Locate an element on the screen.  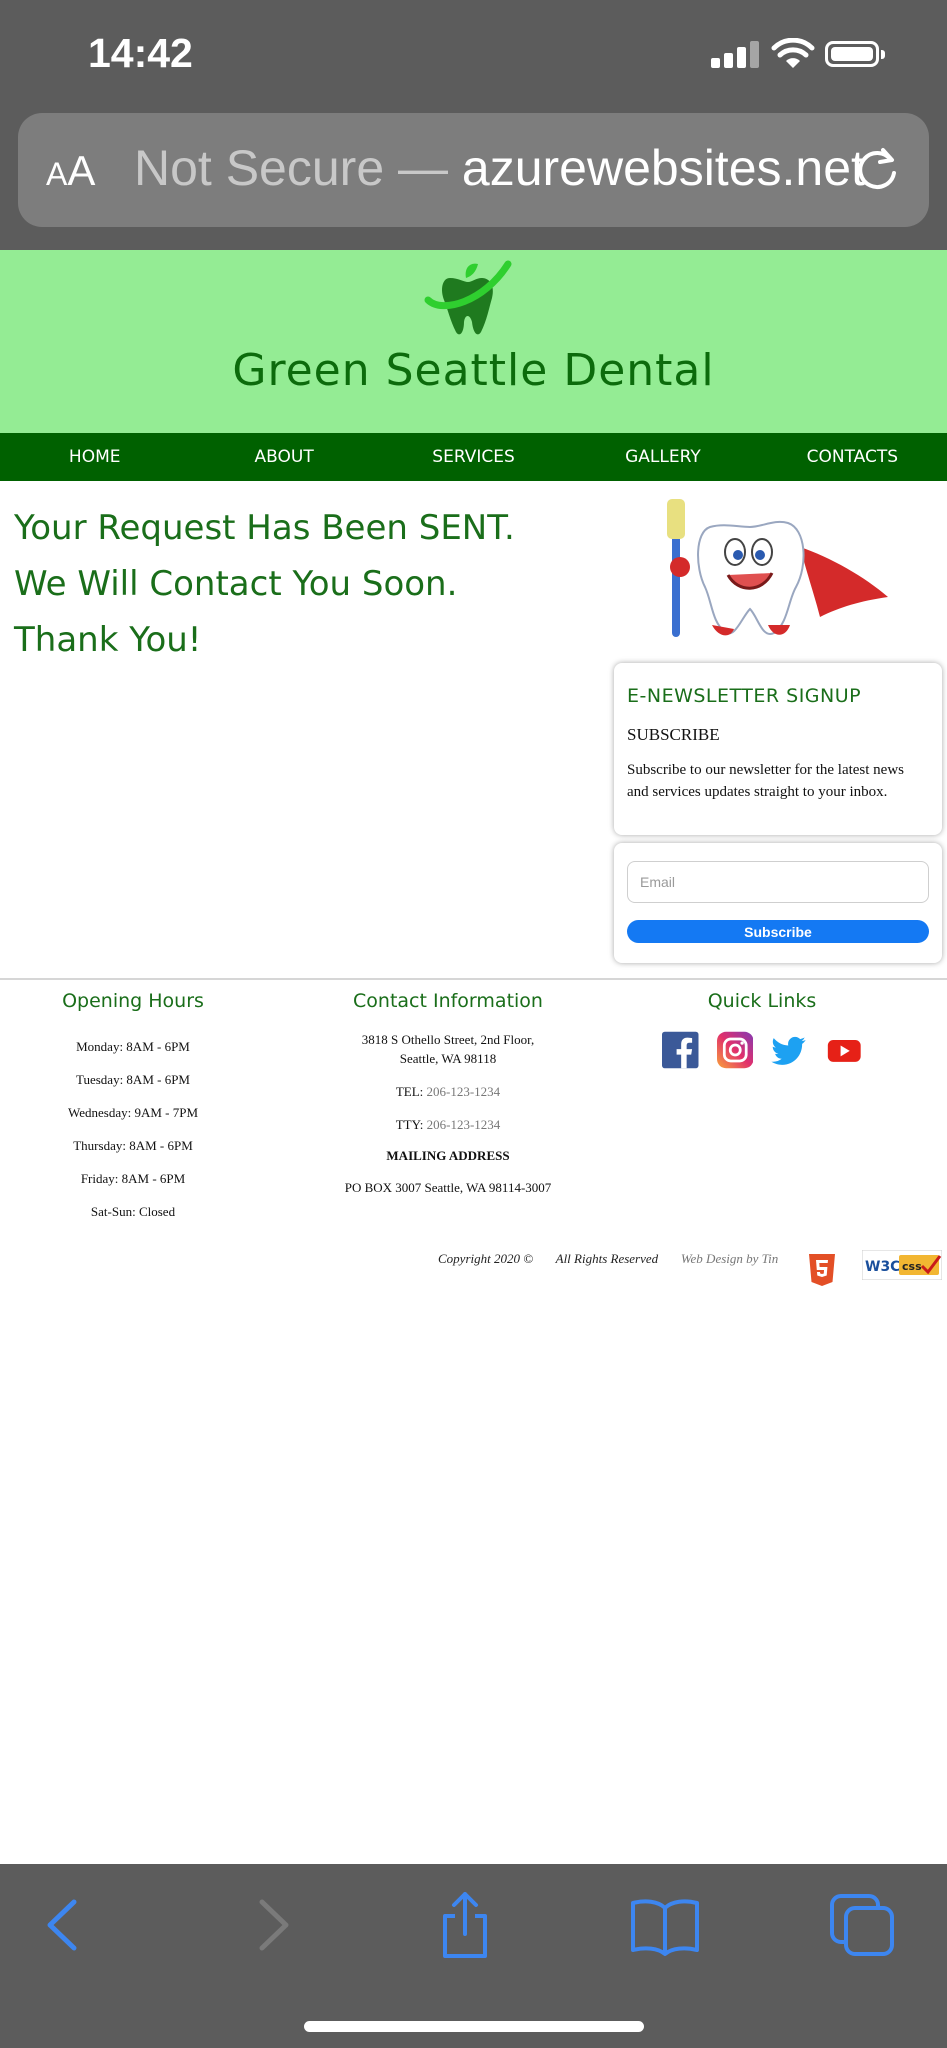
mailing-address: PO BOX 3007 Seattle, WA 98114-3007 is located at coordinates (448, 1187).